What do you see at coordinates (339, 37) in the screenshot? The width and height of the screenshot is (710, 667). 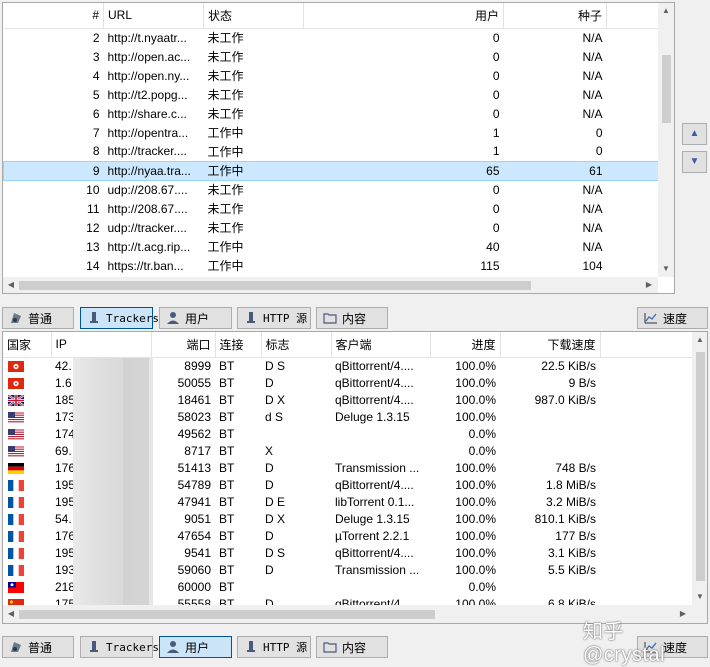 I see `tracker-row: 2http://t.nyaatr...未工作0N/AN/A` at bounding box center [339, 37].